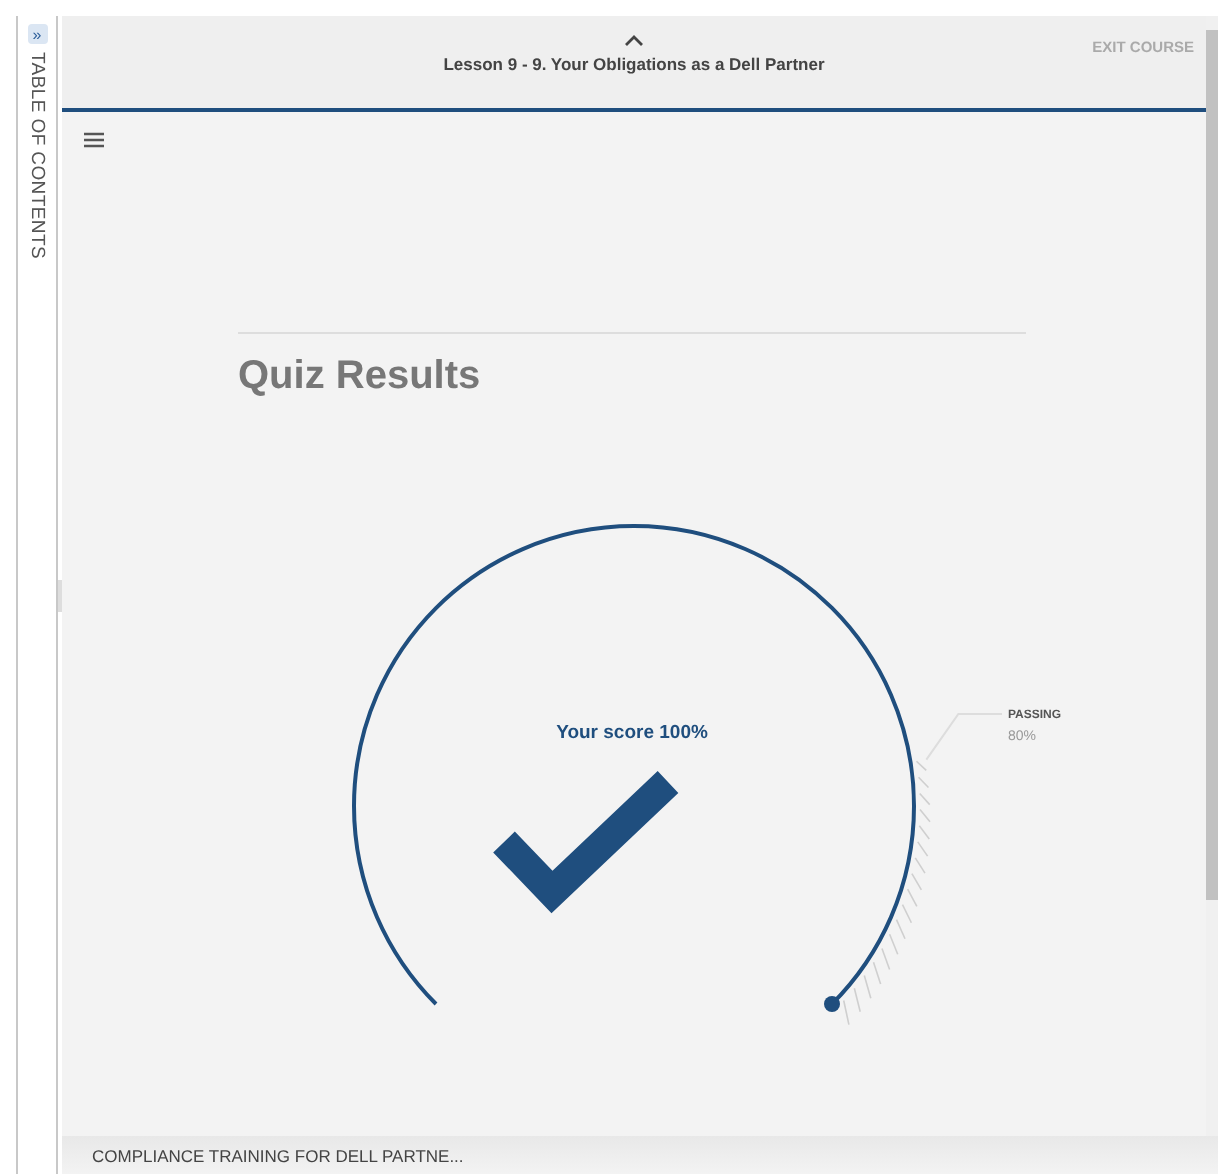  Describe the element at coordinates (586, 842) in the screenshot. I see `checkmark-icon` at that location.